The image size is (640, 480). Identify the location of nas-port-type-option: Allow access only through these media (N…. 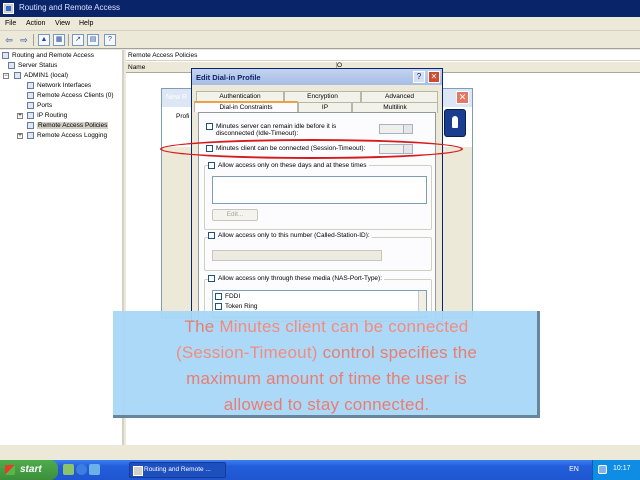
(296, 278).